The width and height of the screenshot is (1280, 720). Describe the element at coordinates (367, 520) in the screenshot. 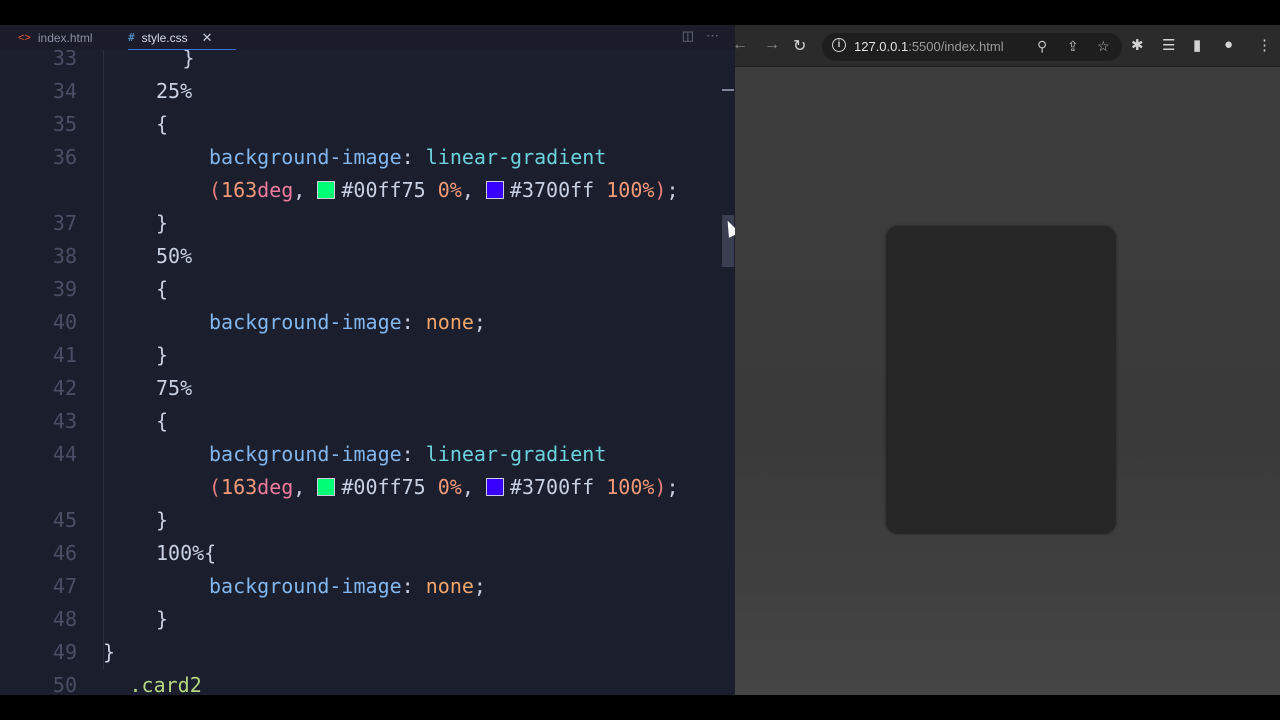

I see `code-line: 45}` at that location.